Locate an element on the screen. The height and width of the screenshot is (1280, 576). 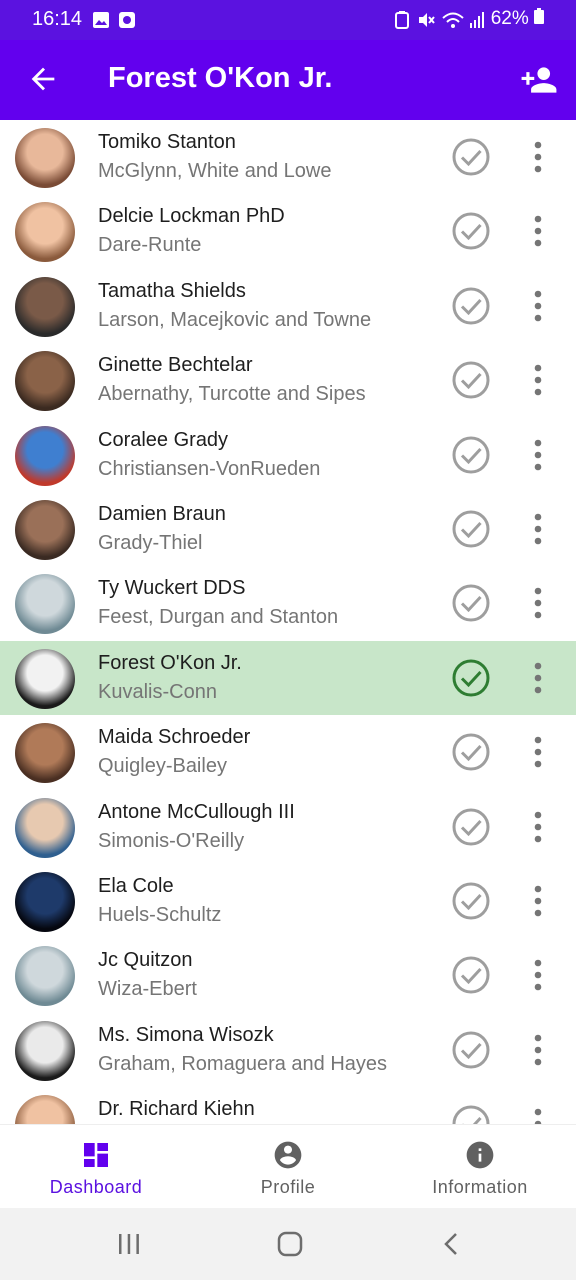
contact-row: Tomiko Stanton McGlynn, White and Lowe is located at coordinates (288, 157).